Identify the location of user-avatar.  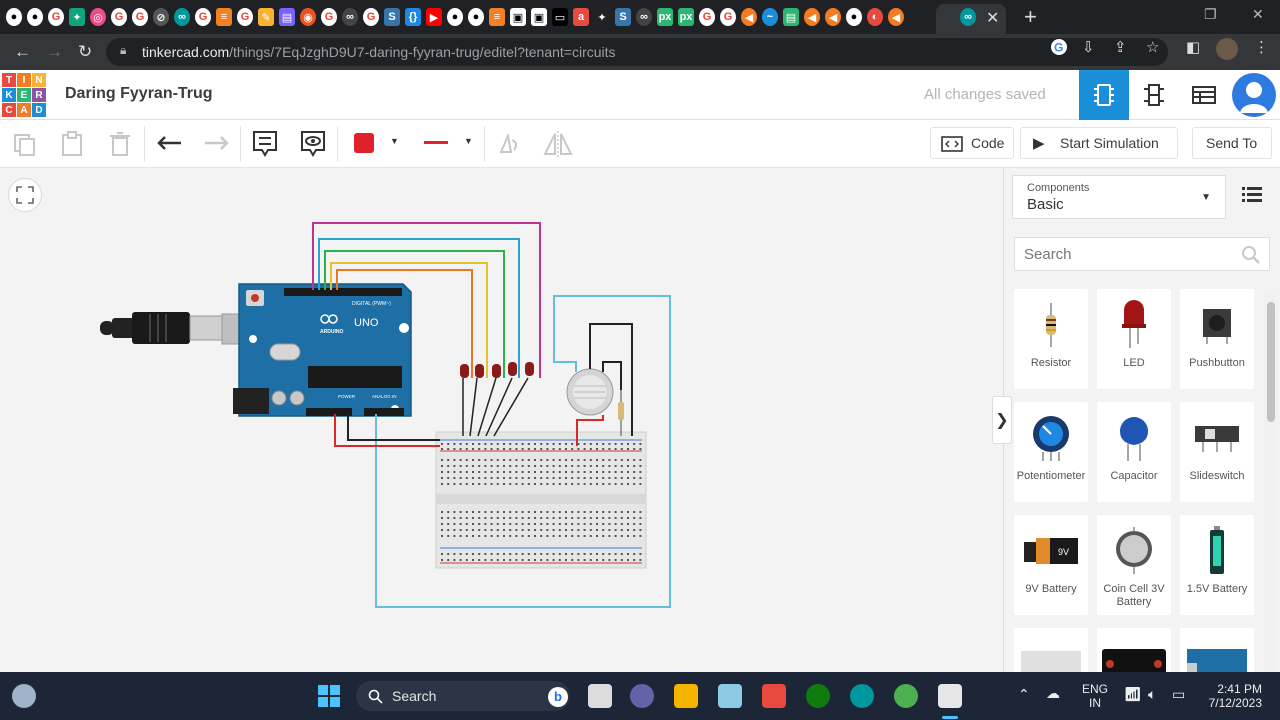
(1254, 95).